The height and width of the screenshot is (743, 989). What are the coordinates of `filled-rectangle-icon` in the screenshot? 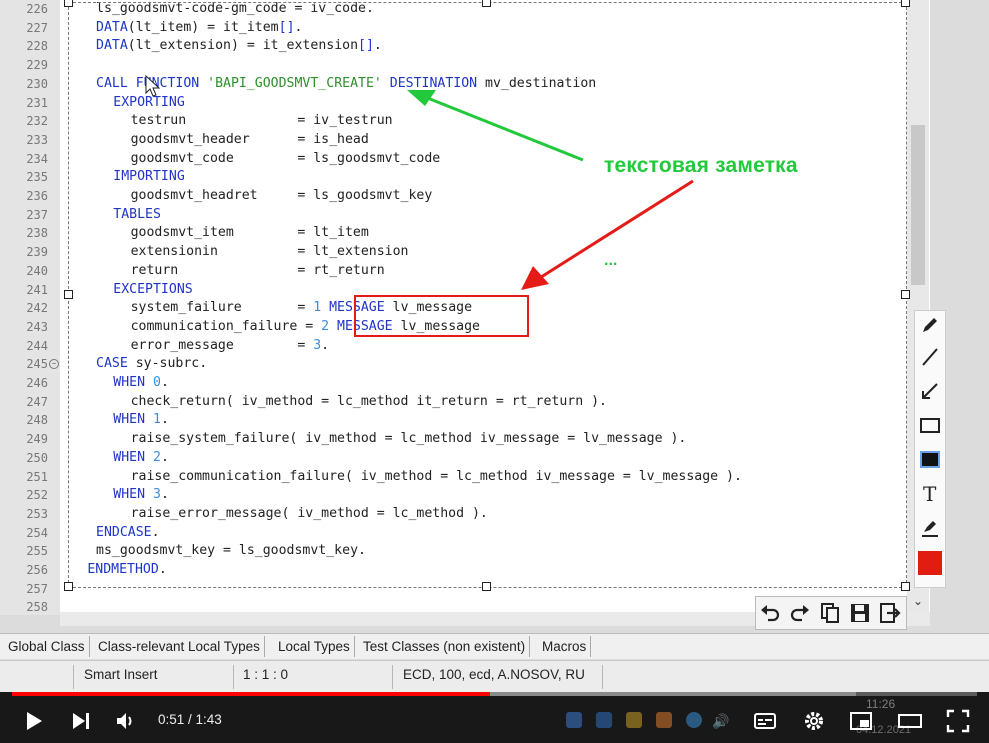 It's located at (930, 459).